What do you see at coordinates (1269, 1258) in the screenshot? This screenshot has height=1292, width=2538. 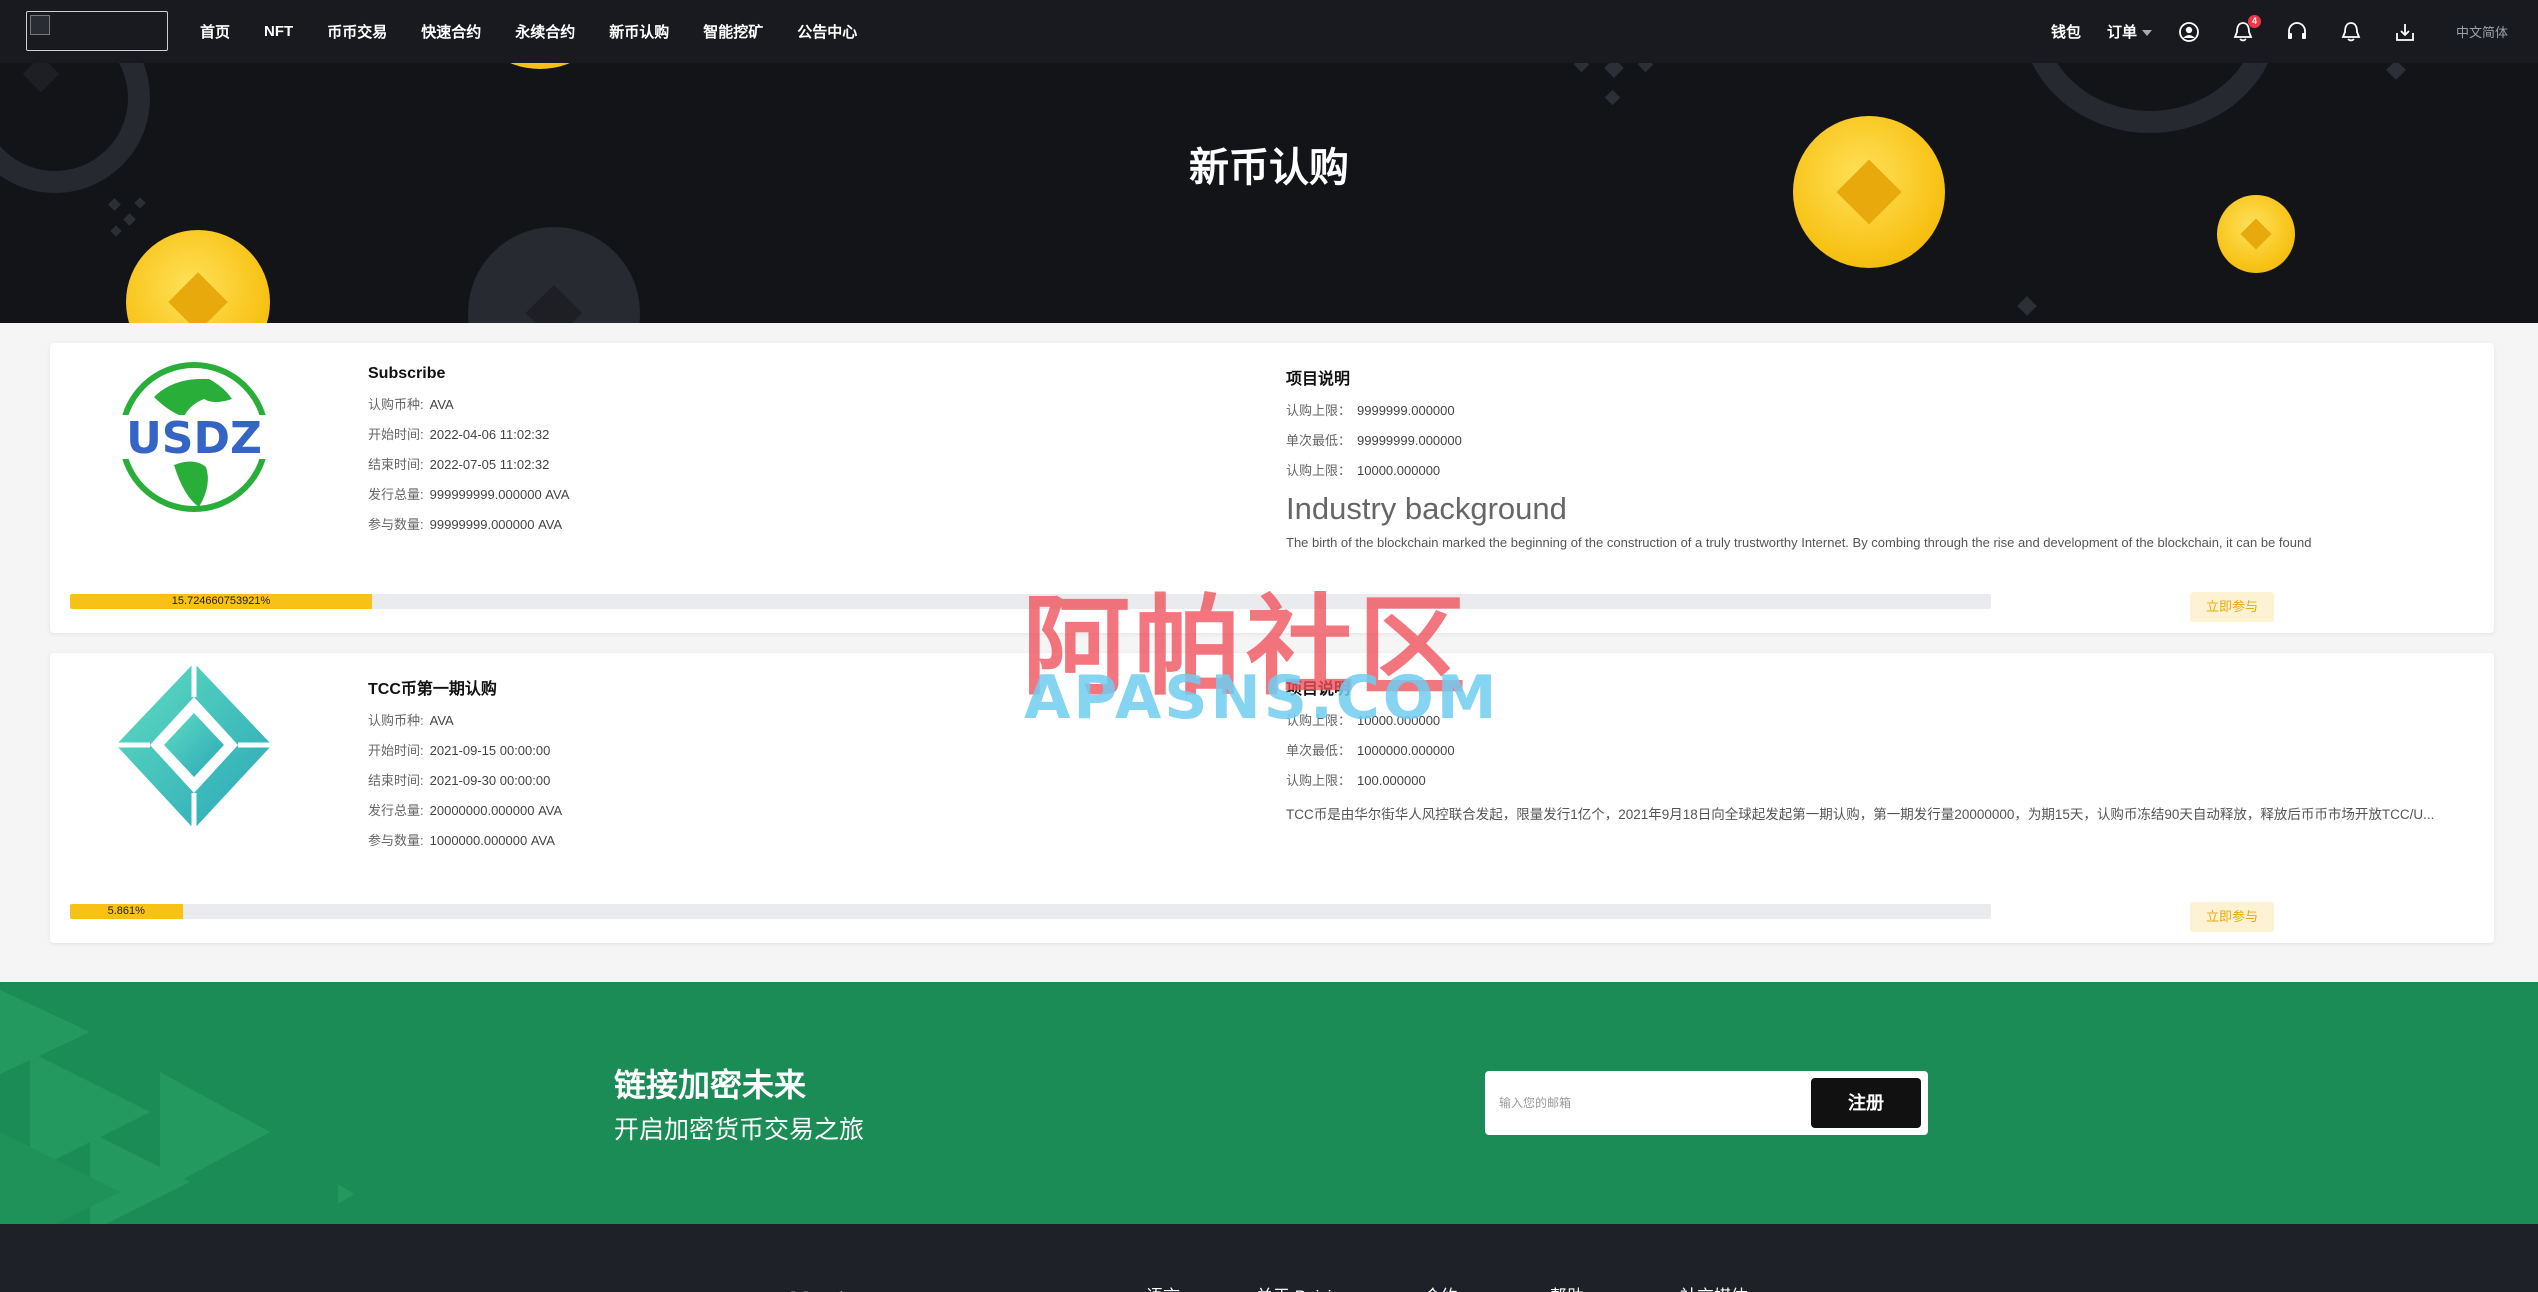 I see `footer: 下载应用 语言 关于 Bajsi 合约 帮助 社交媒体` at bounding box center [1269, 1258].